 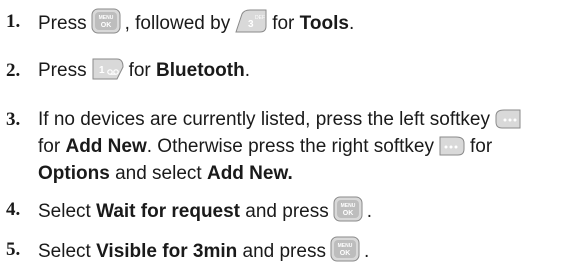 What do you see at coordinates (13, 119) in the screenshot?
I see `step-number: 3.` at bounding box center [13, 119].